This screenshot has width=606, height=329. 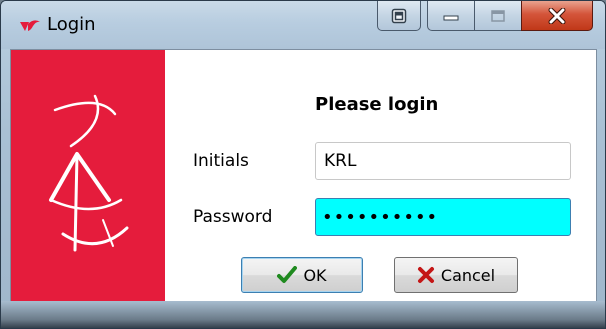 I want to click on app-icon, so click(x=30, y=25).